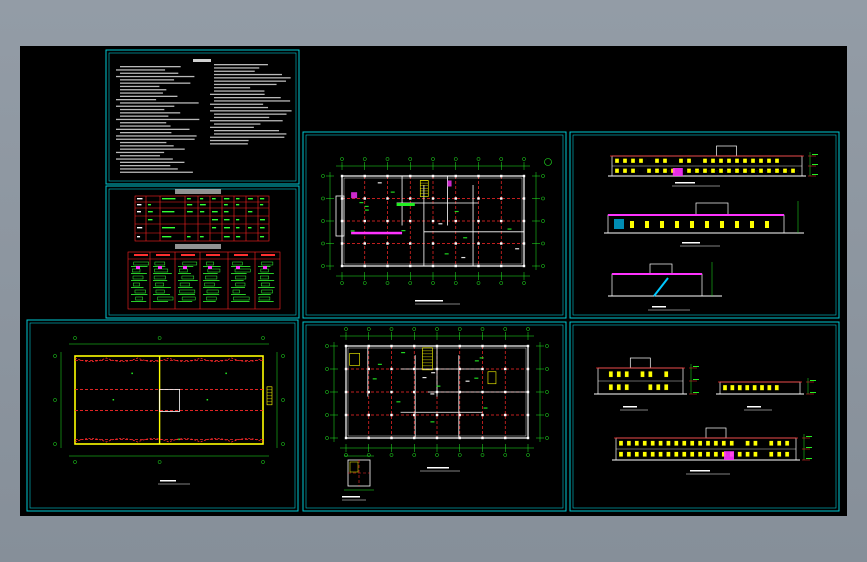  Describe the element at coordinates (169, 410) in the screenshot. I see `roof-plan` at that location.